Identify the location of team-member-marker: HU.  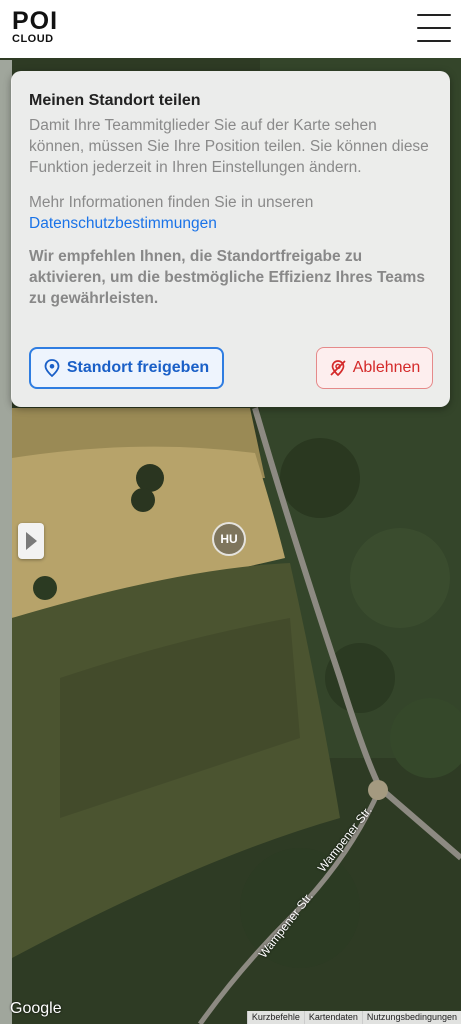
(229, 539).